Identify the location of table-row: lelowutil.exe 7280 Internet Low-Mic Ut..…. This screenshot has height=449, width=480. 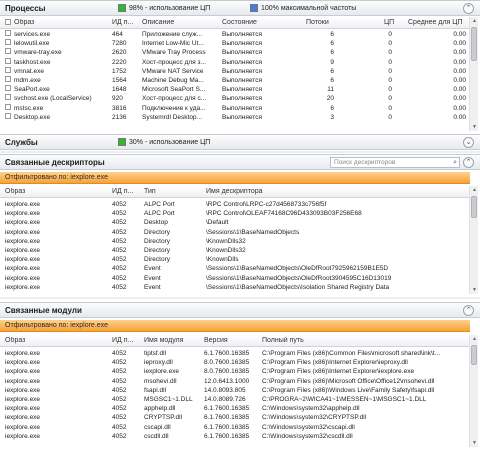
(235, 43).